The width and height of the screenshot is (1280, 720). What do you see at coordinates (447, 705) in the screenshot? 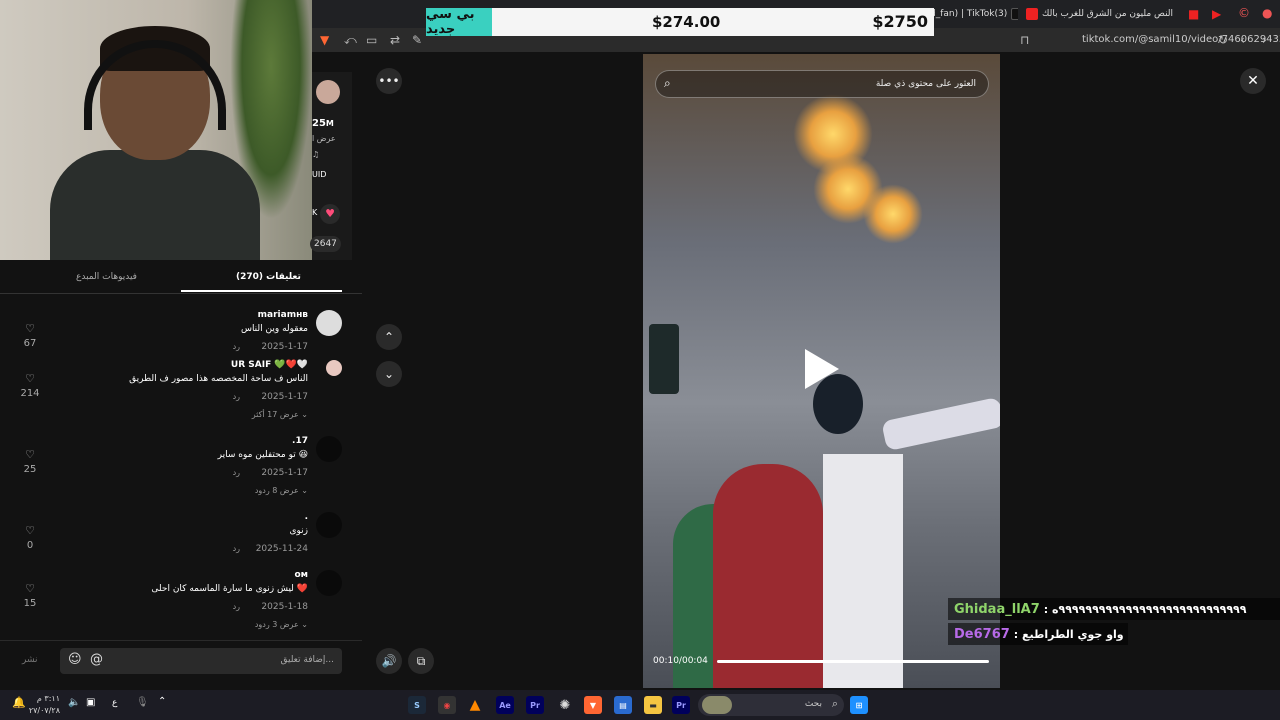
I see `obs-icon: ◉` at bounding box center [447, 705].